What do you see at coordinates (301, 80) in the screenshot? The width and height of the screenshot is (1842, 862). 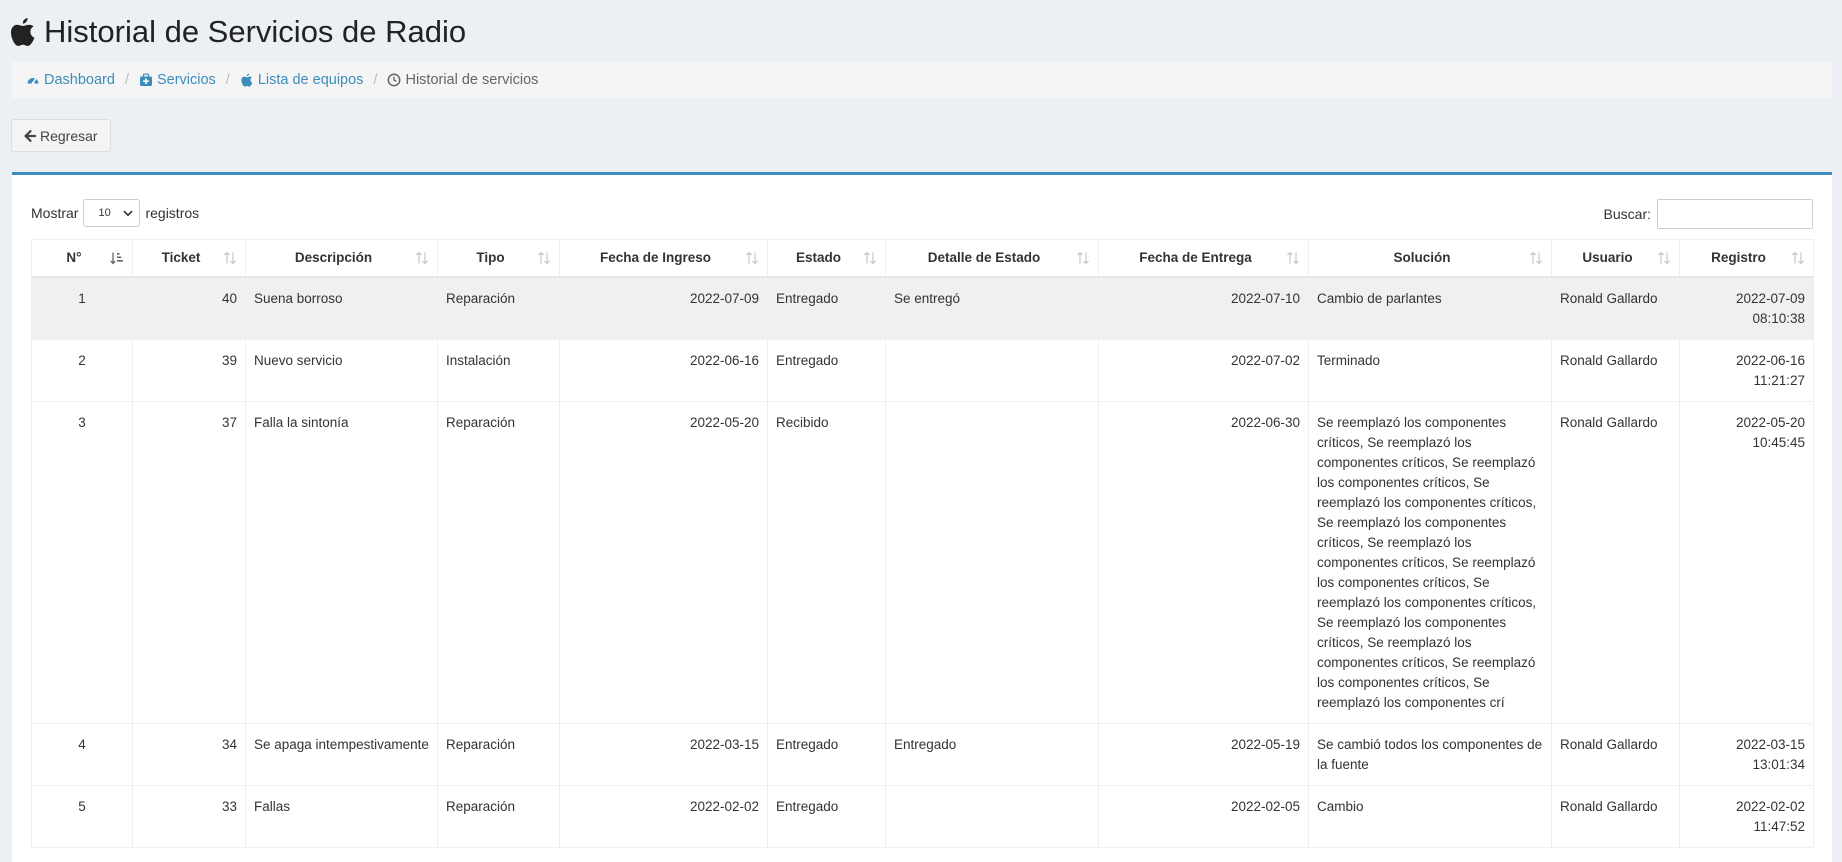 I see `breadcrumb-lista-equipos: Lista de equipos` at bounding box center [301, 80].